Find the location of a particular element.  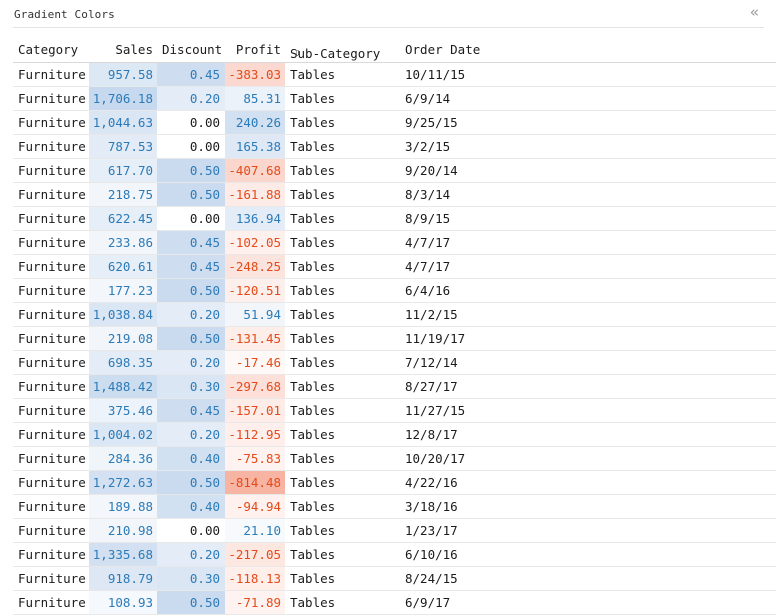

cell-order-date: 8/9/15 is located at coordinates (428, 218).